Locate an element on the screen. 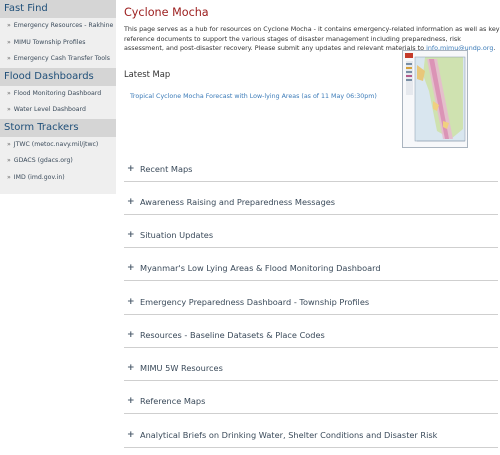 The image size is (500, 455). accordion-label: Situation Updates is located at coordinates (177, 235).